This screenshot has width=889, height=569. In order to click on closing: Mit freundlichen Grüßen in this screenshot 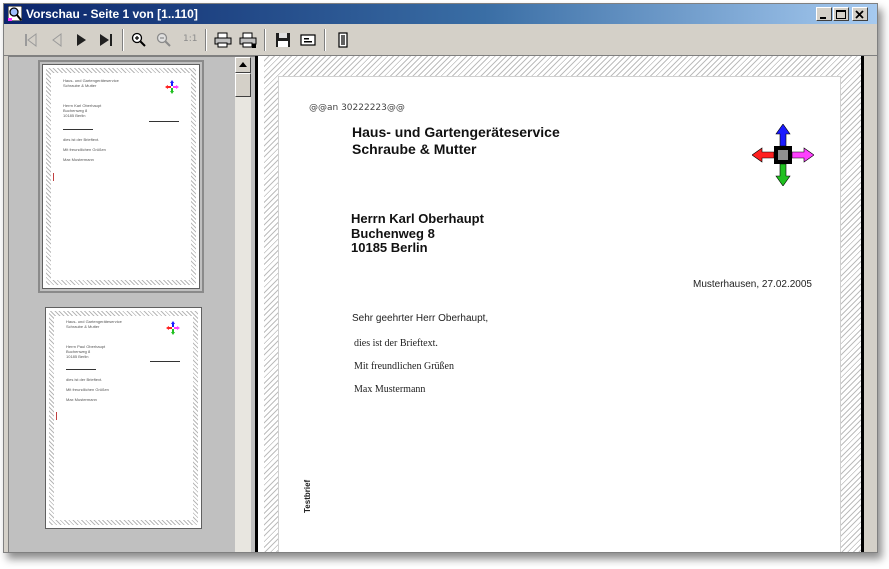, I will do `click(404, 366)`.